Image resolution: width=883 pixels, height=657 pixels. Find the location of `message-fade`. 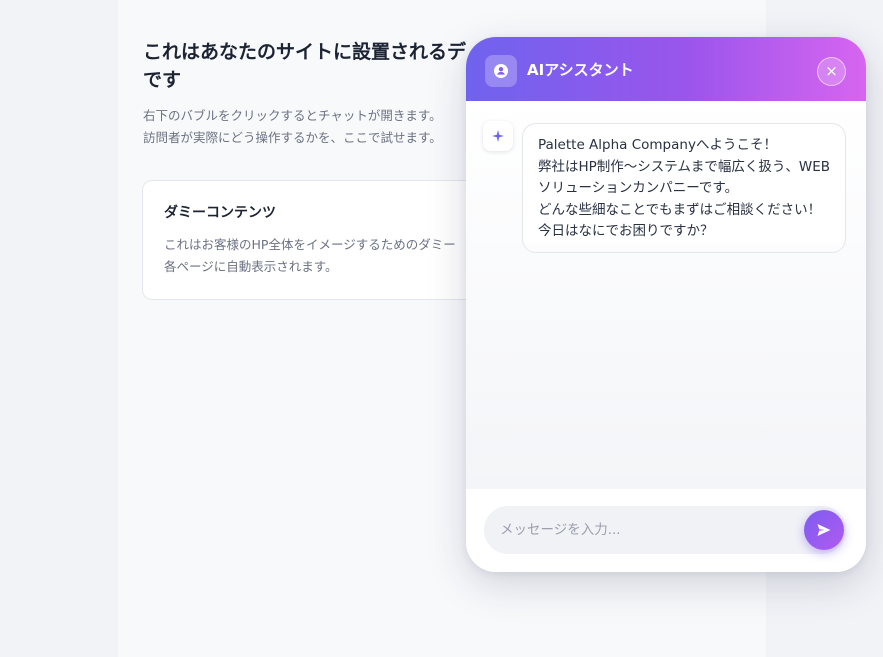

message-fade is located at coordinates (684, 246).